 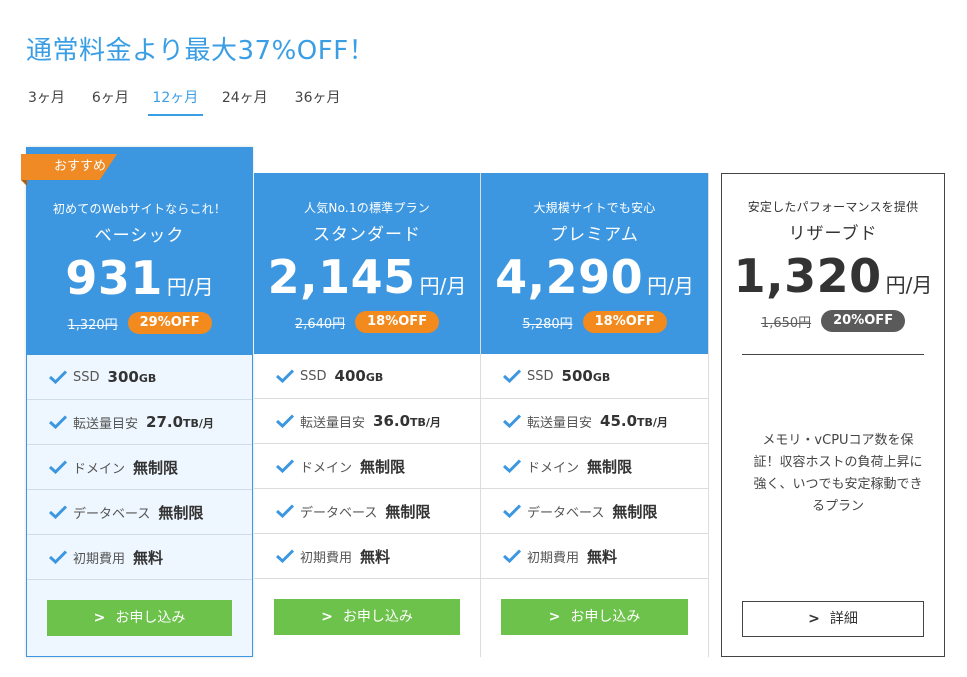 What do you see at coordinates (139, 422) in the screenshot?
I see `feature-transfer: 転送量目安 27.0TB/月` at bounding box center [139, 422].